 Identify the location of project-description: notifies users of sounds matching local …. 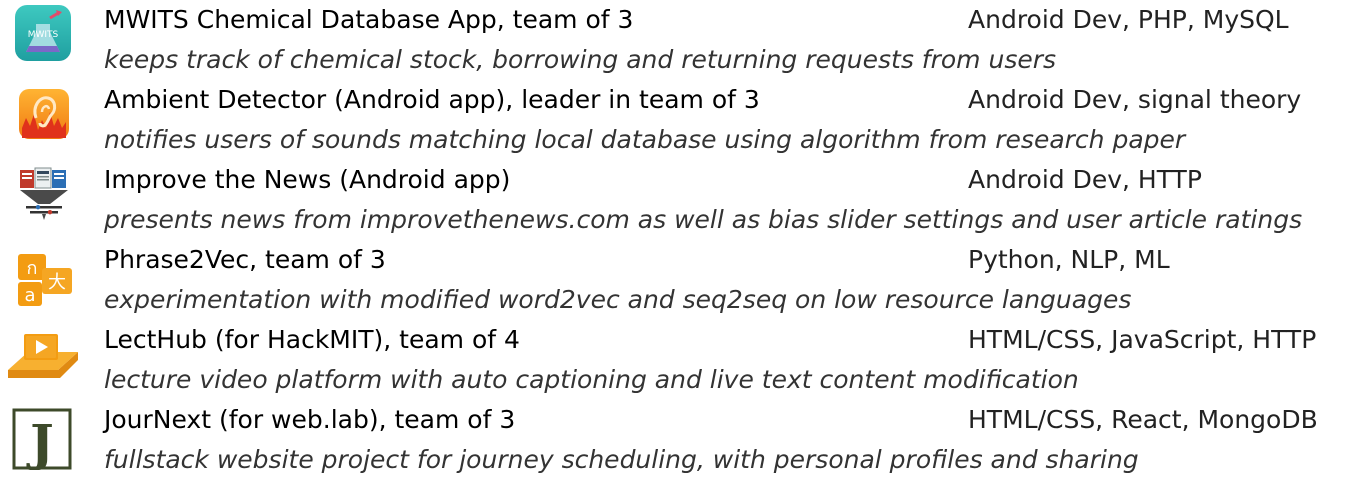
(645, 139).